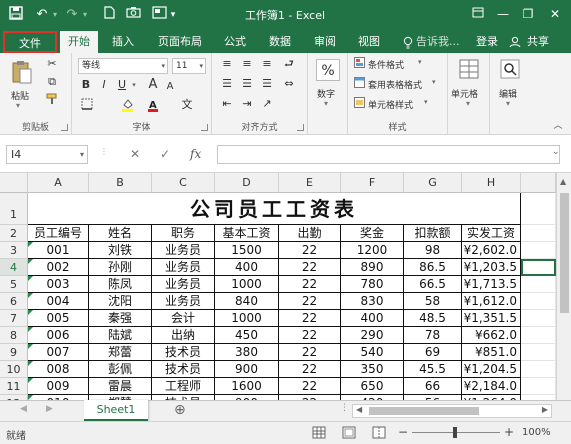 Image resolution: width=571 pixels, height=444 pixels. Describe the element at coordinates (424, 411) in the screenshot. I see `h-scroll-thumb` at that location.